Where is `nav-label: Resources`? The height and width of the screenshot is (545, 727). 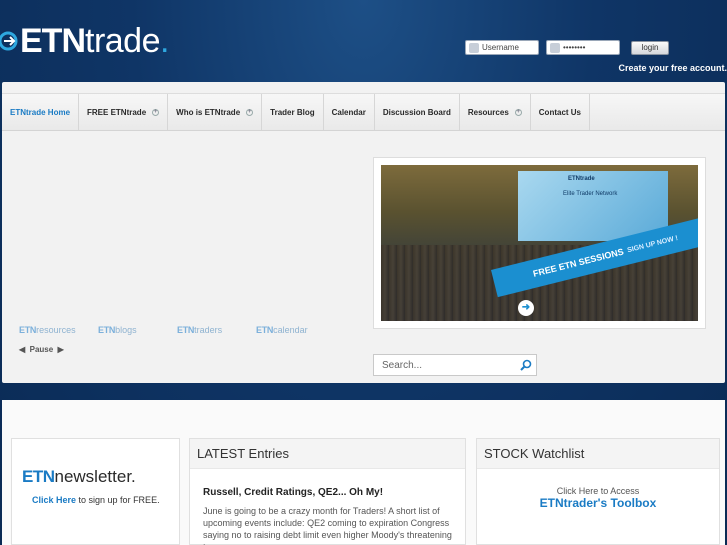 nav-label: Resources is located at coordinates (488, 112).